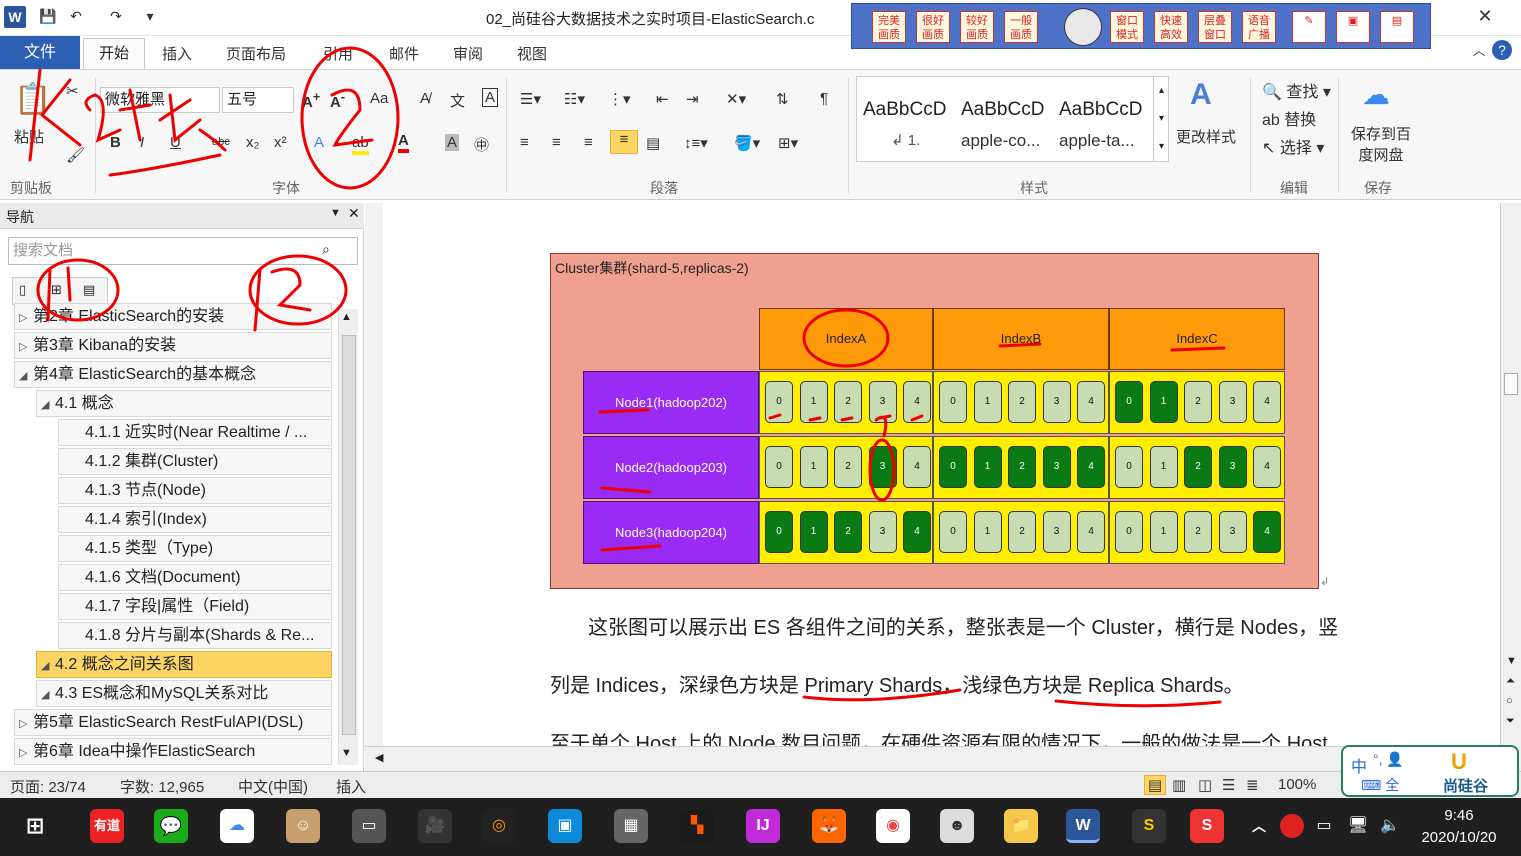 Image resolution: width=1521 pixels, height=856 pixels. Describe the element at coordinates (1228, 785) in the screenshot. I see `outline-icon: ☰` at that location.